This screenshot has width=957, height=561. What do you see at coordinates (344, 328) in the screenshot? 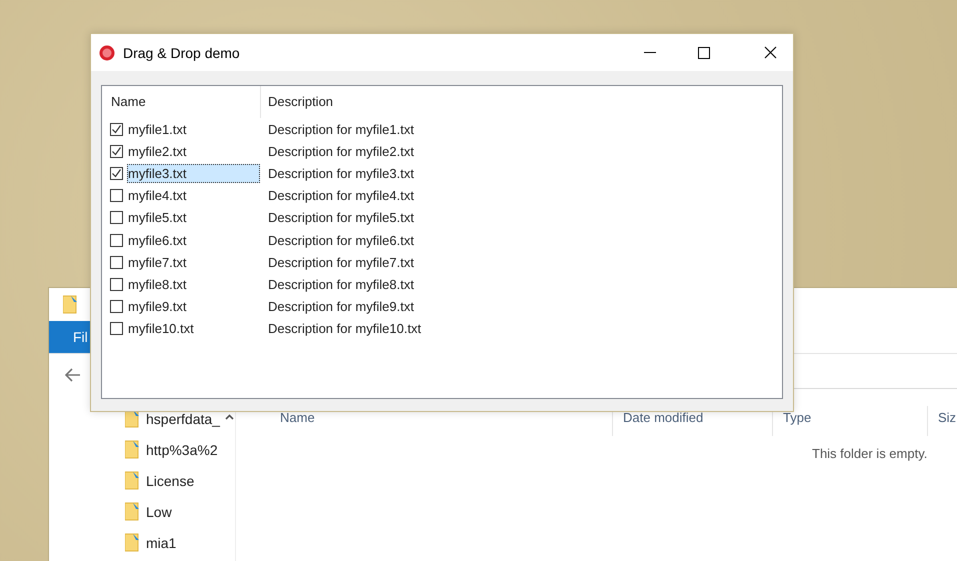
I see `file-description: Description for myfile10.txt` at bounding box center [344, 328].